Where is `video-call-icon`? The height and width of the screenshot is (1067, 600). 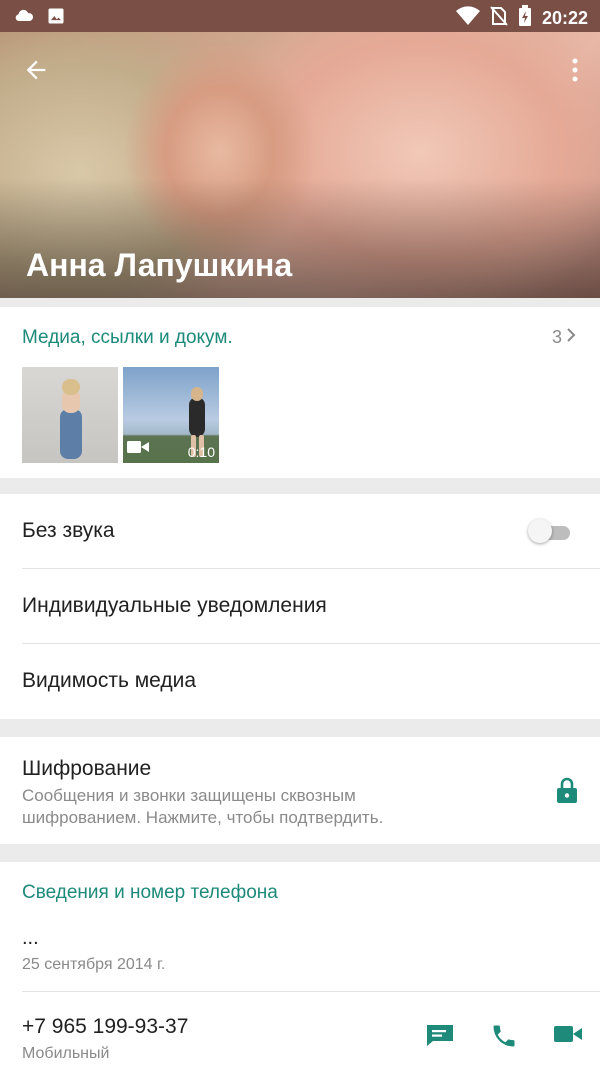
video-call-icon is located at coordinates (568, 1036).